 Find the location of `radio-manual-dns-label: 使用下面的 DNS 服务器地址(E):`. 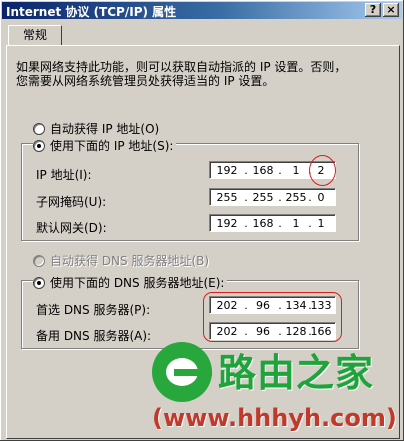

radio-manual-dns-label: 使用下面的 DNS 服务器地址(E): is located at coordinates (137, 283).